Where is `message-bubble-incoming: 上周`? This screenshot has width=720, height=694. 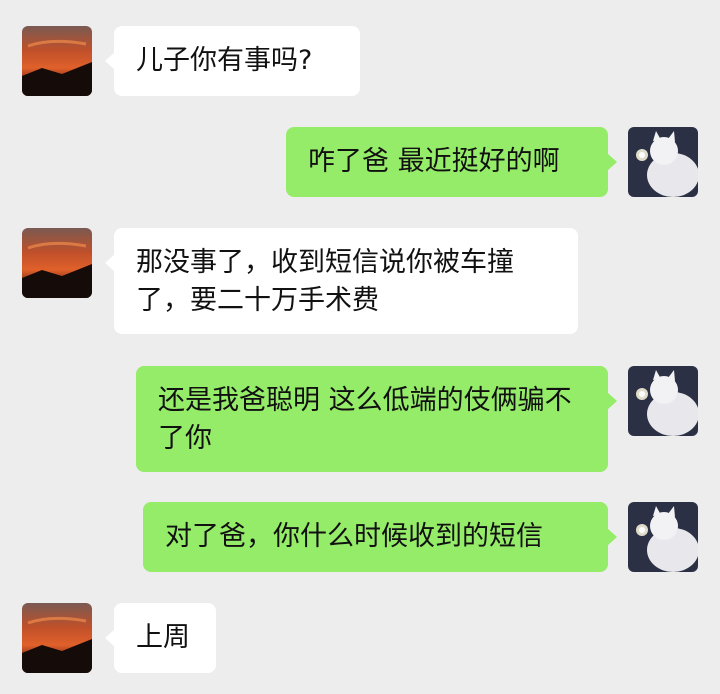 message-bubble-incoming: 上周 is located at coordinates (160, 638).